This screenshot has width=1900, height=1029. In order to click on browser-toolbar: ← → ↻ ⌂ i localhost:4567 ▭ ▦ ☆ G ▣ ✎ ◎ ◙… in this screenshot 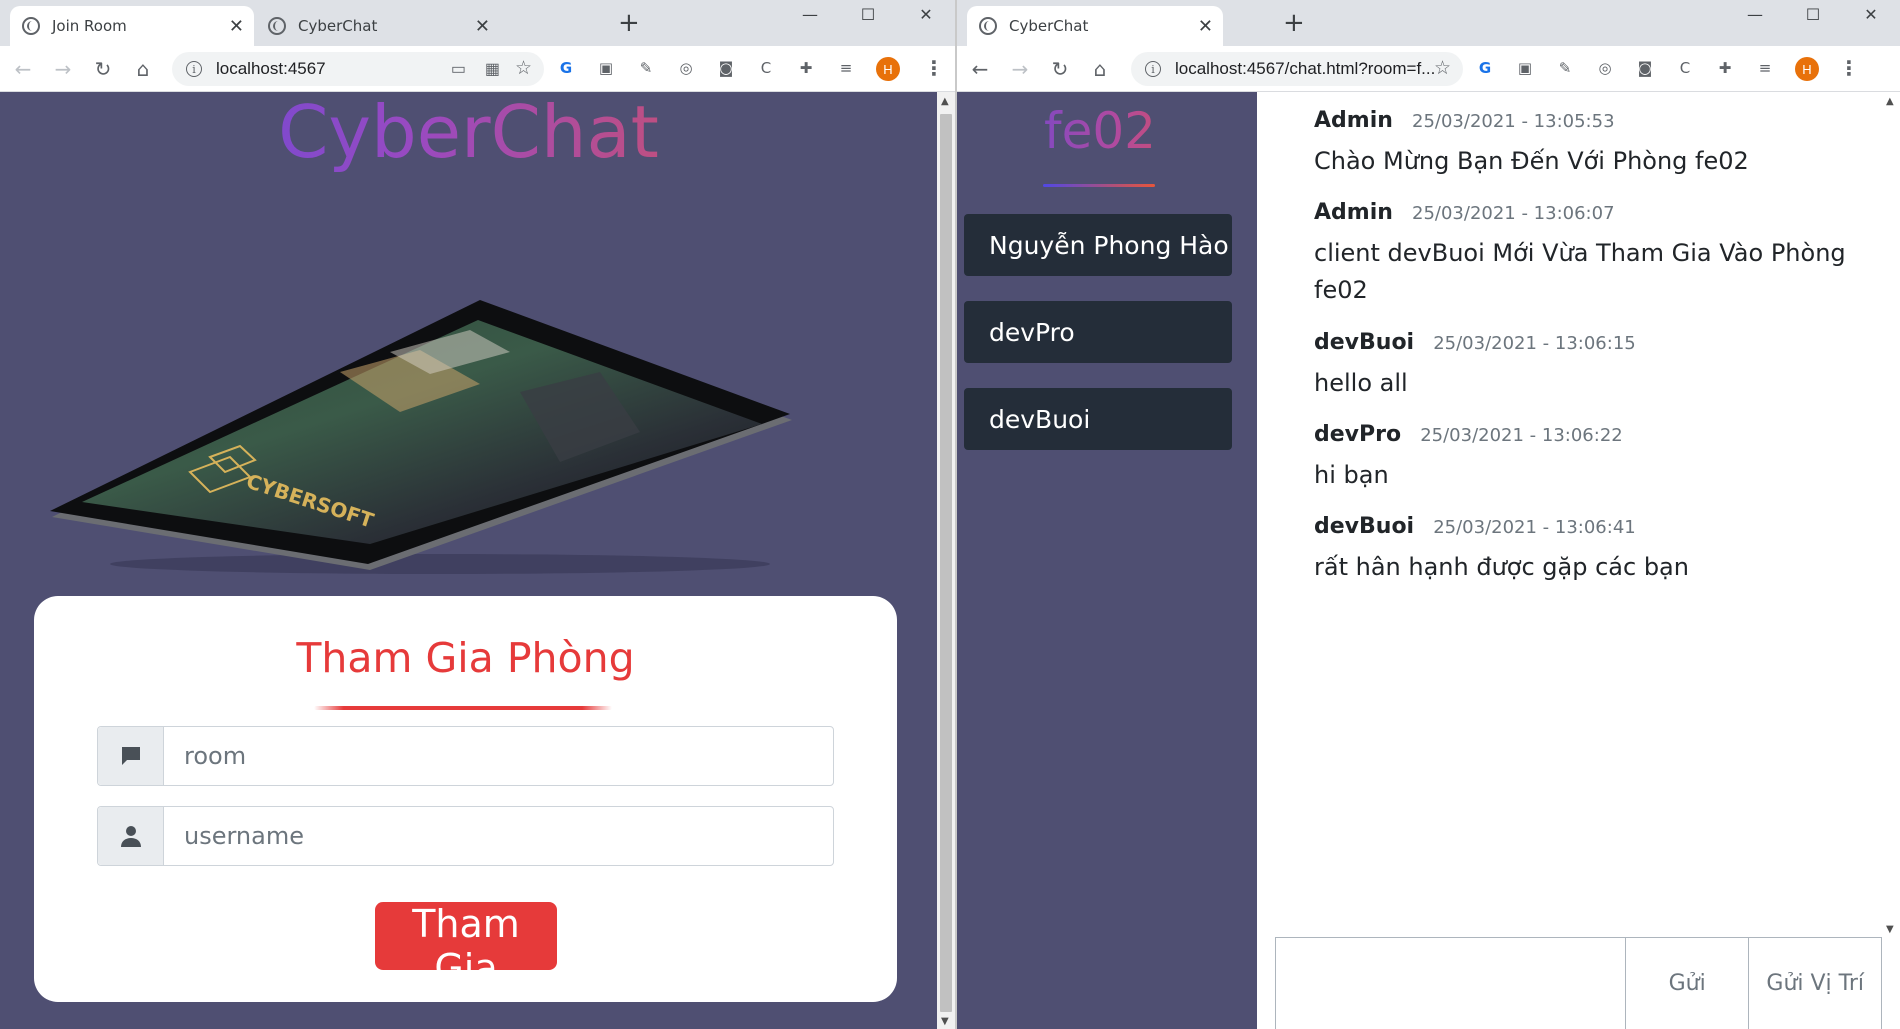, I will do `click(477, 69)`.